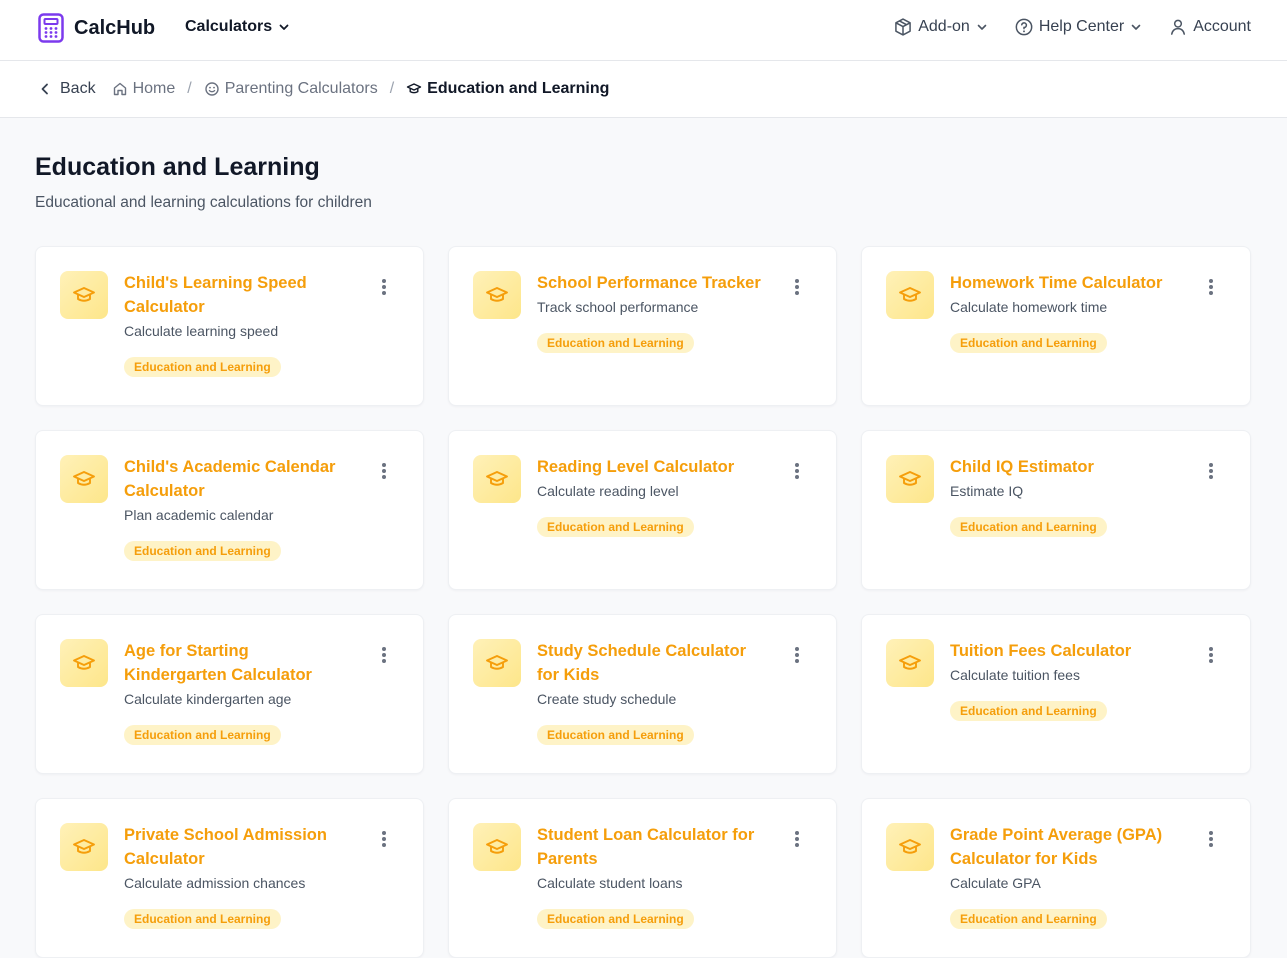 The image size is (1287, 958). What do you see at coordinates (903, 27) in the screenshot?
I see `package-icon` at bounding box center [903, 27].